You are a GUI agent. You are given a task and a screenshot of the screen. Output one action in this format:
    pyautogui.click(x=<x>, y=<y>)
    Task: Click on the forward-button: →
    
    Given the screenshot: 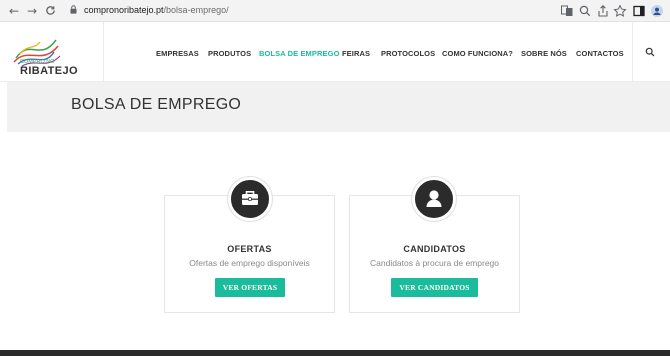 What is the action you would take?
    pyautogui.click(x=32, y=11)
    